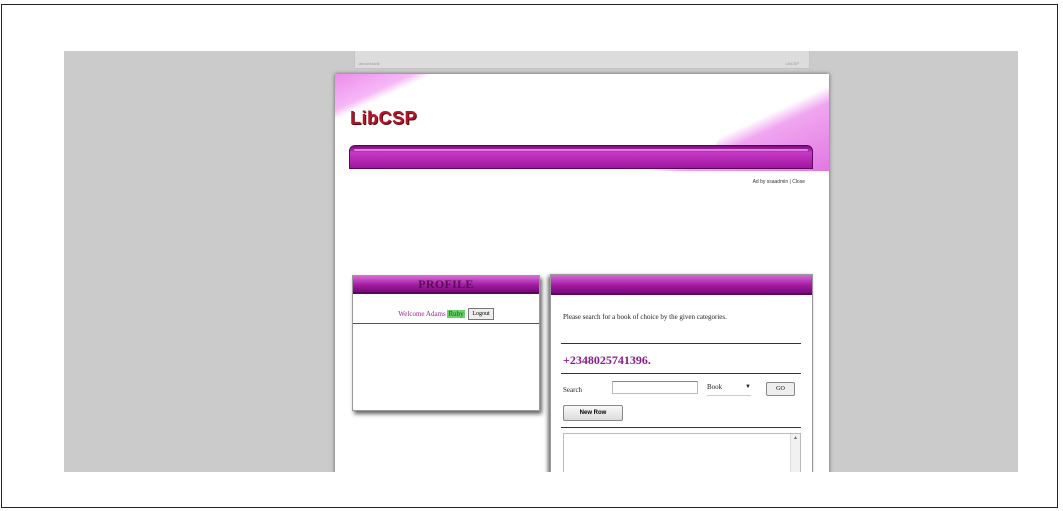 This screenshot has width=1063, height=511. Describe the element at coordinates (607, 360) in the screenshot. I see `phone-number: +2348025741396.` at that location.